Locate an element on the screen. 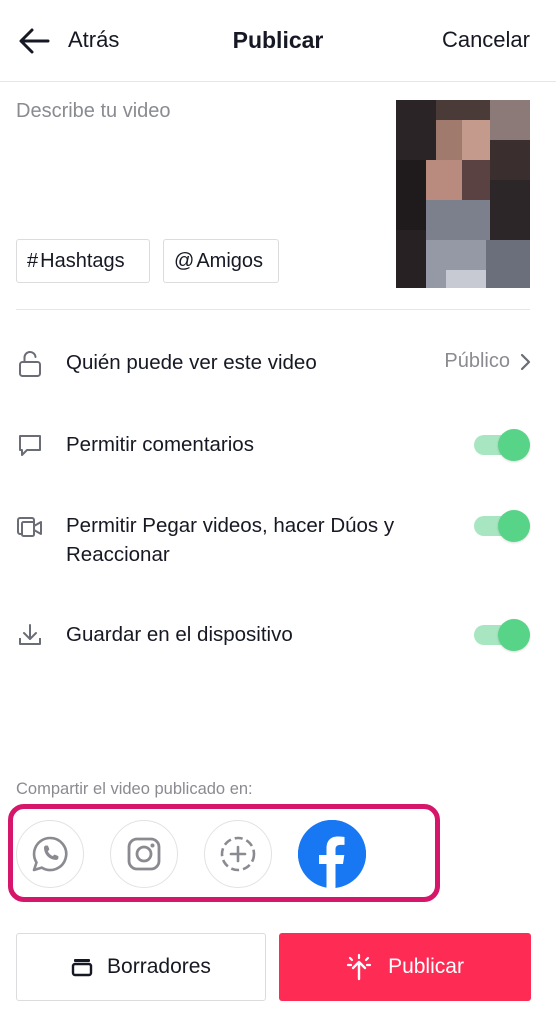 The image size is (556, 1024). top-bar: Atrás Publicar Cancelar is located at coordinates (278, 41).